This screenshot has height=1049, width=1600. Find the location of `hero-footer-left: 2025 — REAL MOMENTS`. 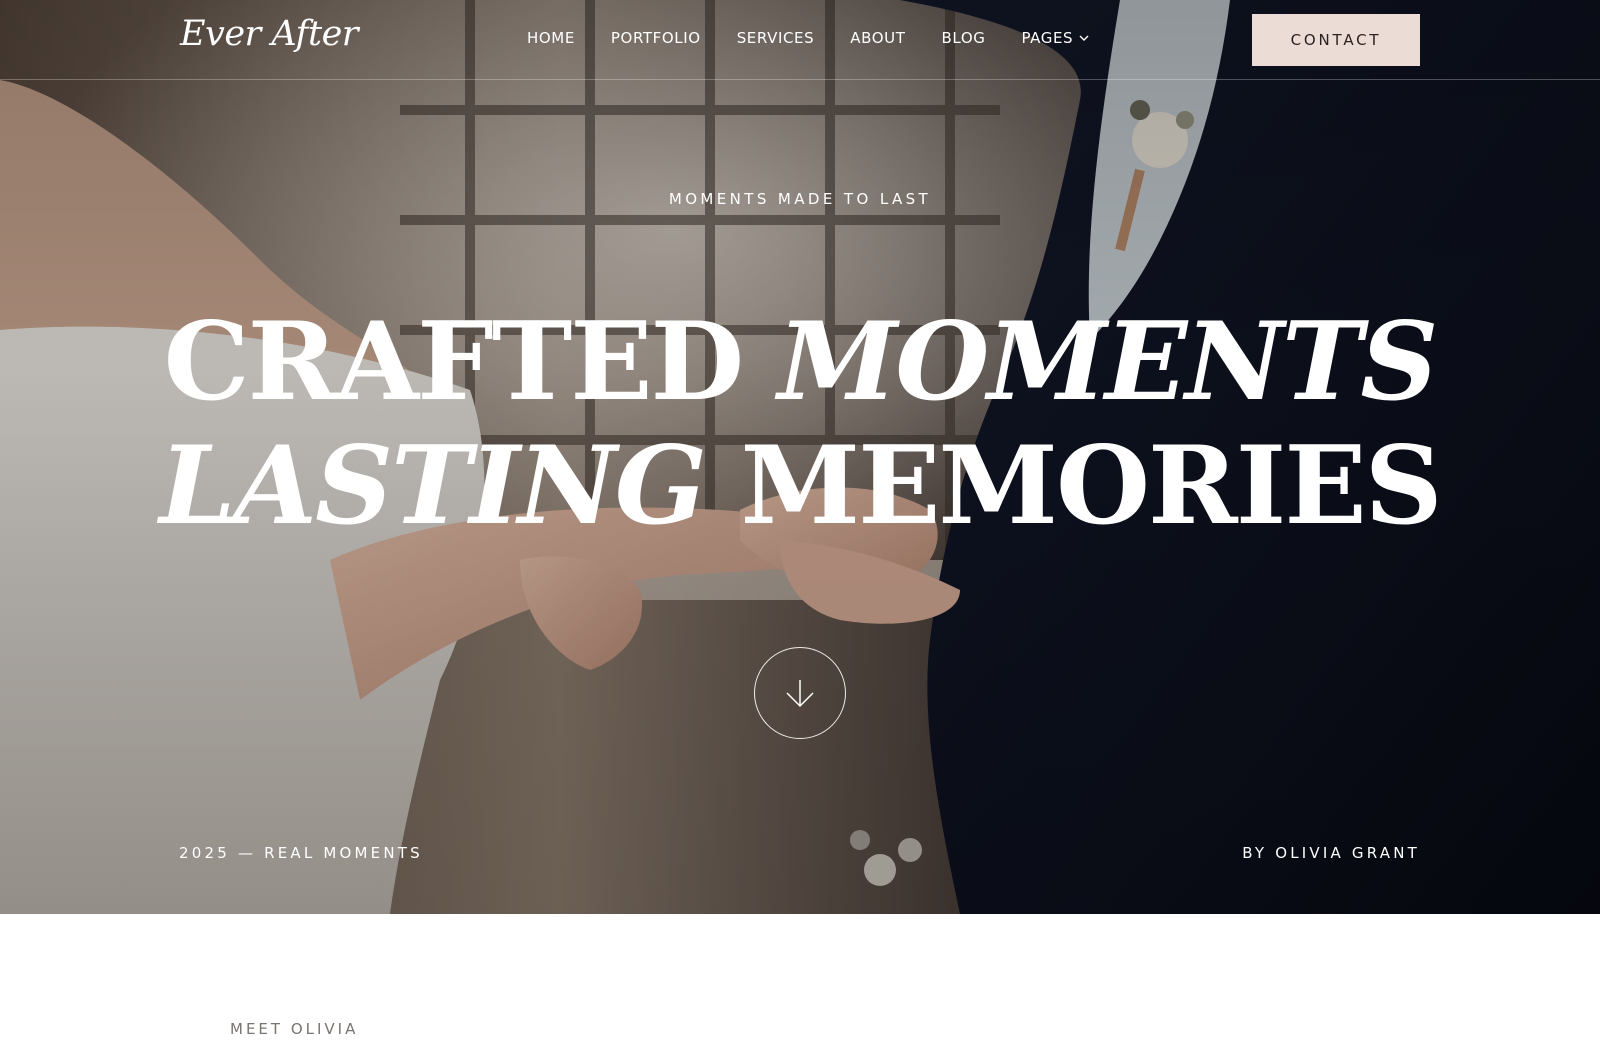

hero-footer-left: 2025 — REAL MOMENTS is located at coordinates (301, 853).